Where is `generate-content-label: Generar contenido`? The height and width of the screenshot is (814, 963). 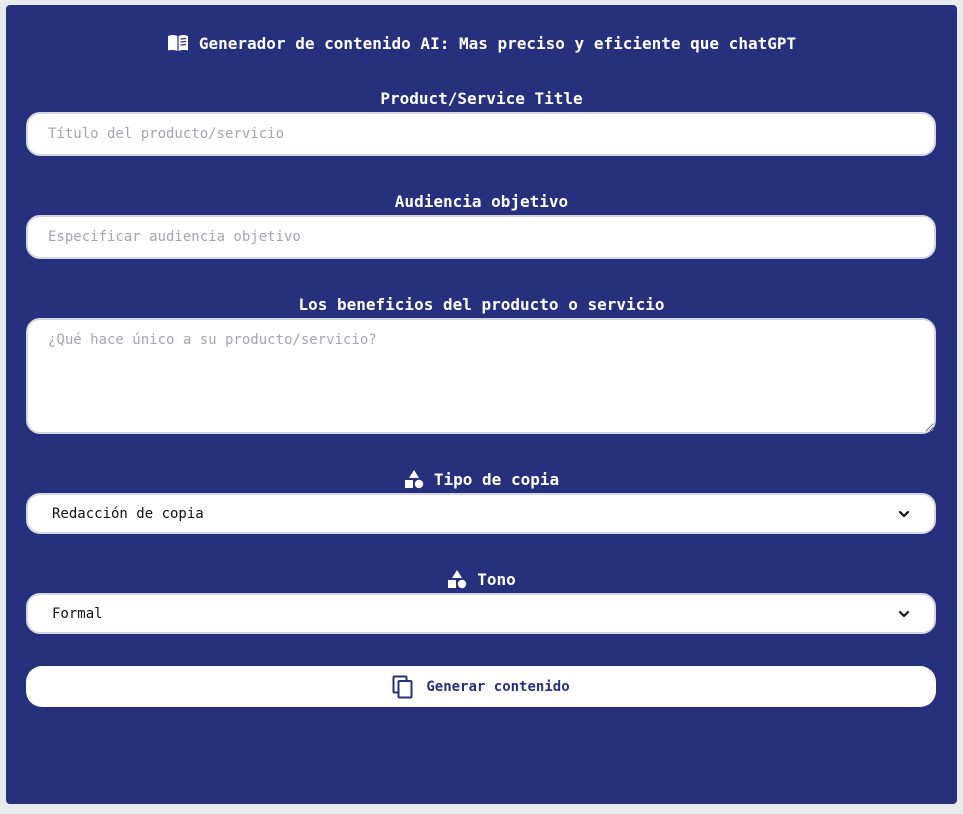 generate-content-label: Generar contenido is located at coordinates (498, 686).